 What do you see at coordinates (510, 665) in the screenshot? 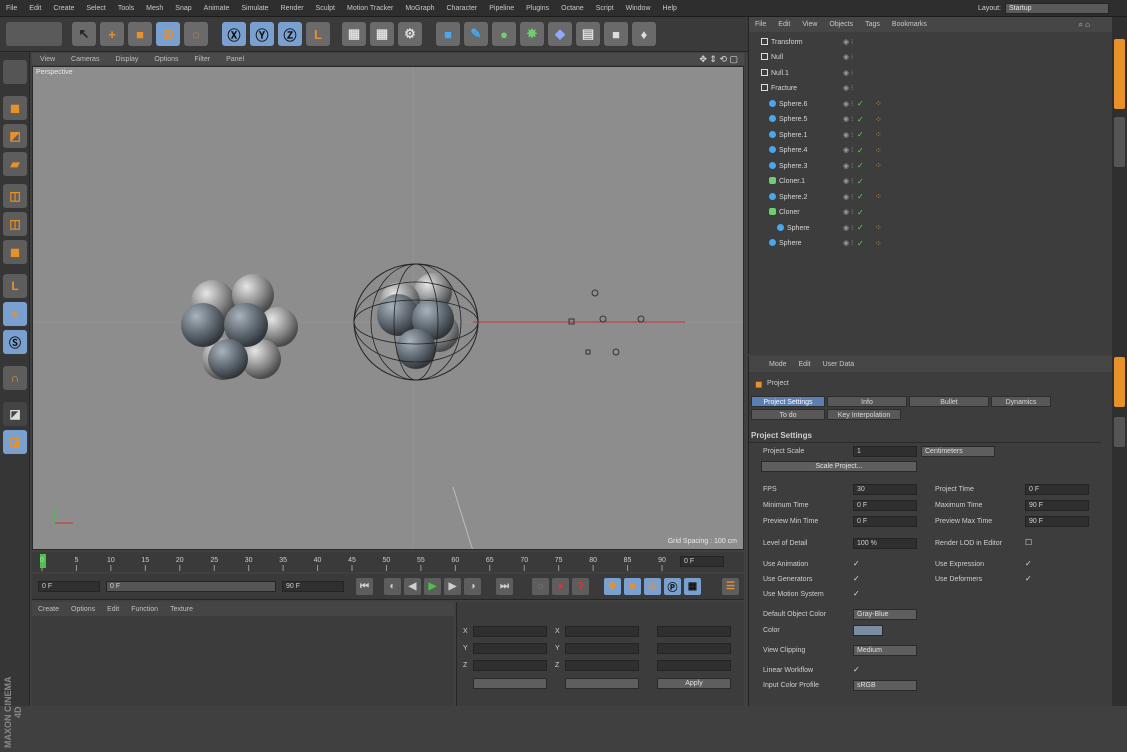
I see `coord-pos-z` at bounding box center [510, 665].